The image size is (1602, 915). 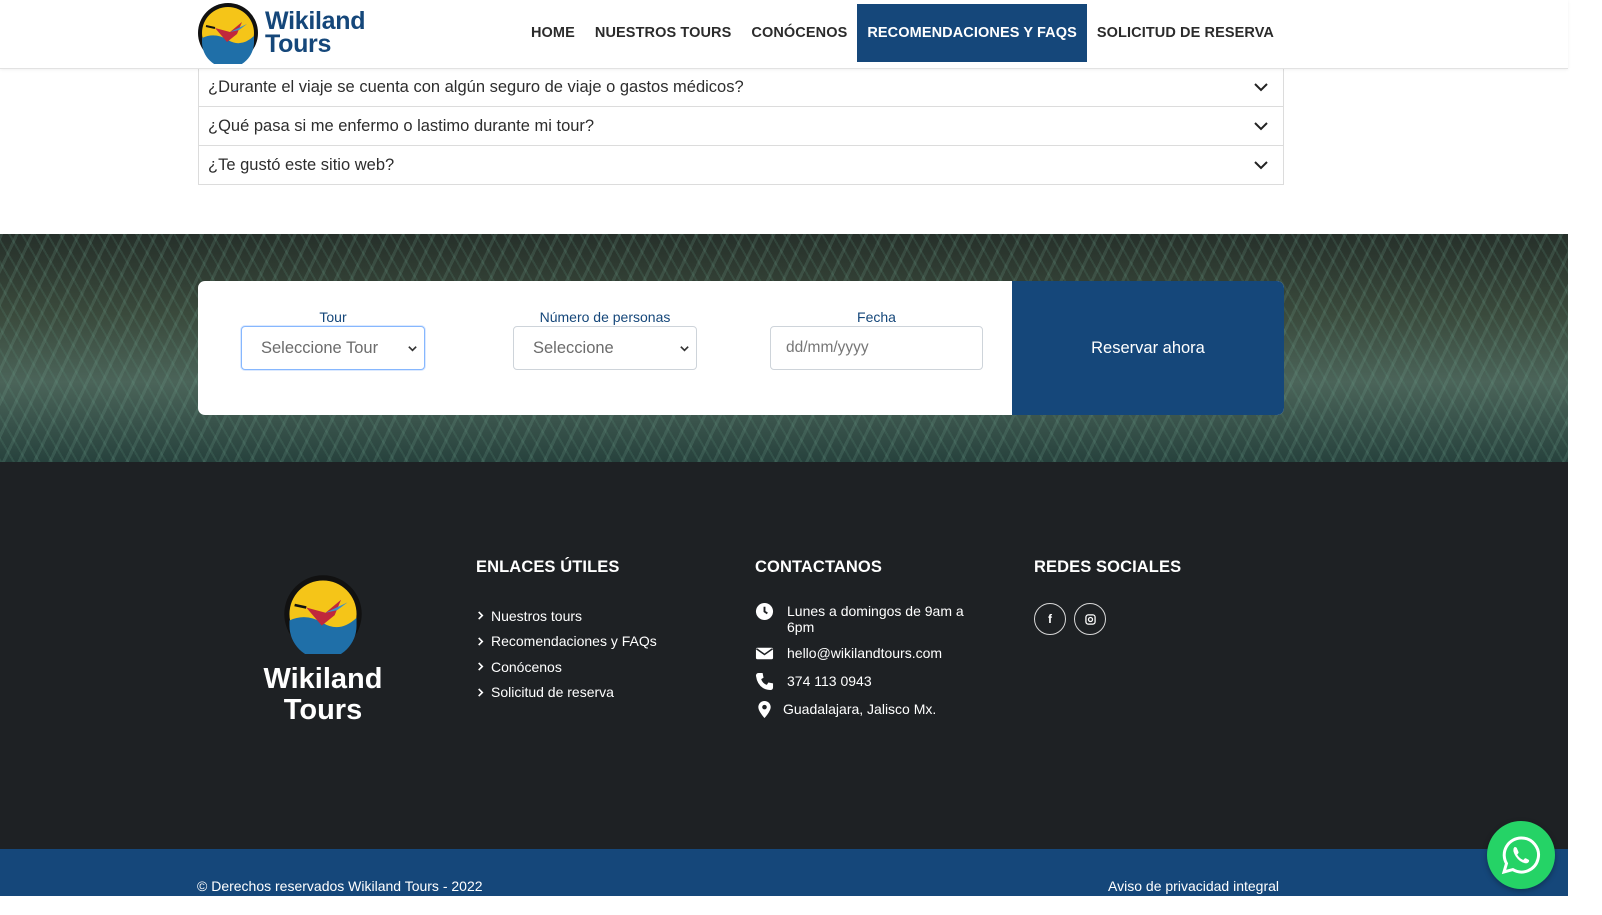 I want to click on brand-name-line2: Tours, so click(x=298, y=44).